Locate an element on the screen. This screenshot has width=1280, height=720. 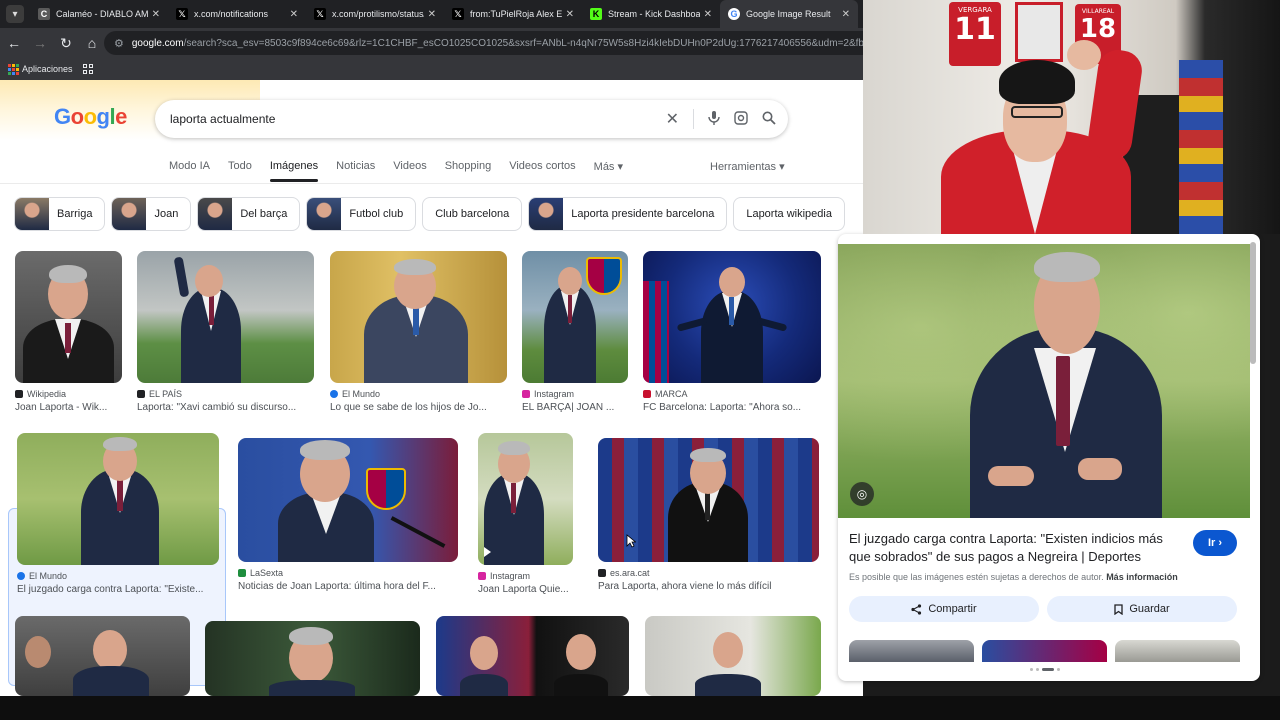
related-search-chip: Laporta wikipedia is located at coordinates (789, 214).